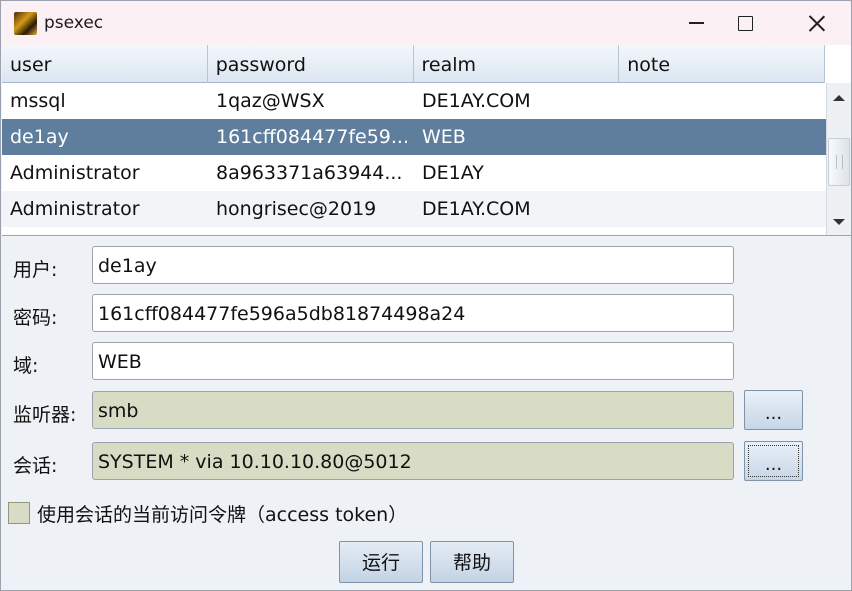 This screenshot has width=852, height=591. Describe the element at coordinates (381, 562) in the screenshot. I see `run-button: 运行` at that location.